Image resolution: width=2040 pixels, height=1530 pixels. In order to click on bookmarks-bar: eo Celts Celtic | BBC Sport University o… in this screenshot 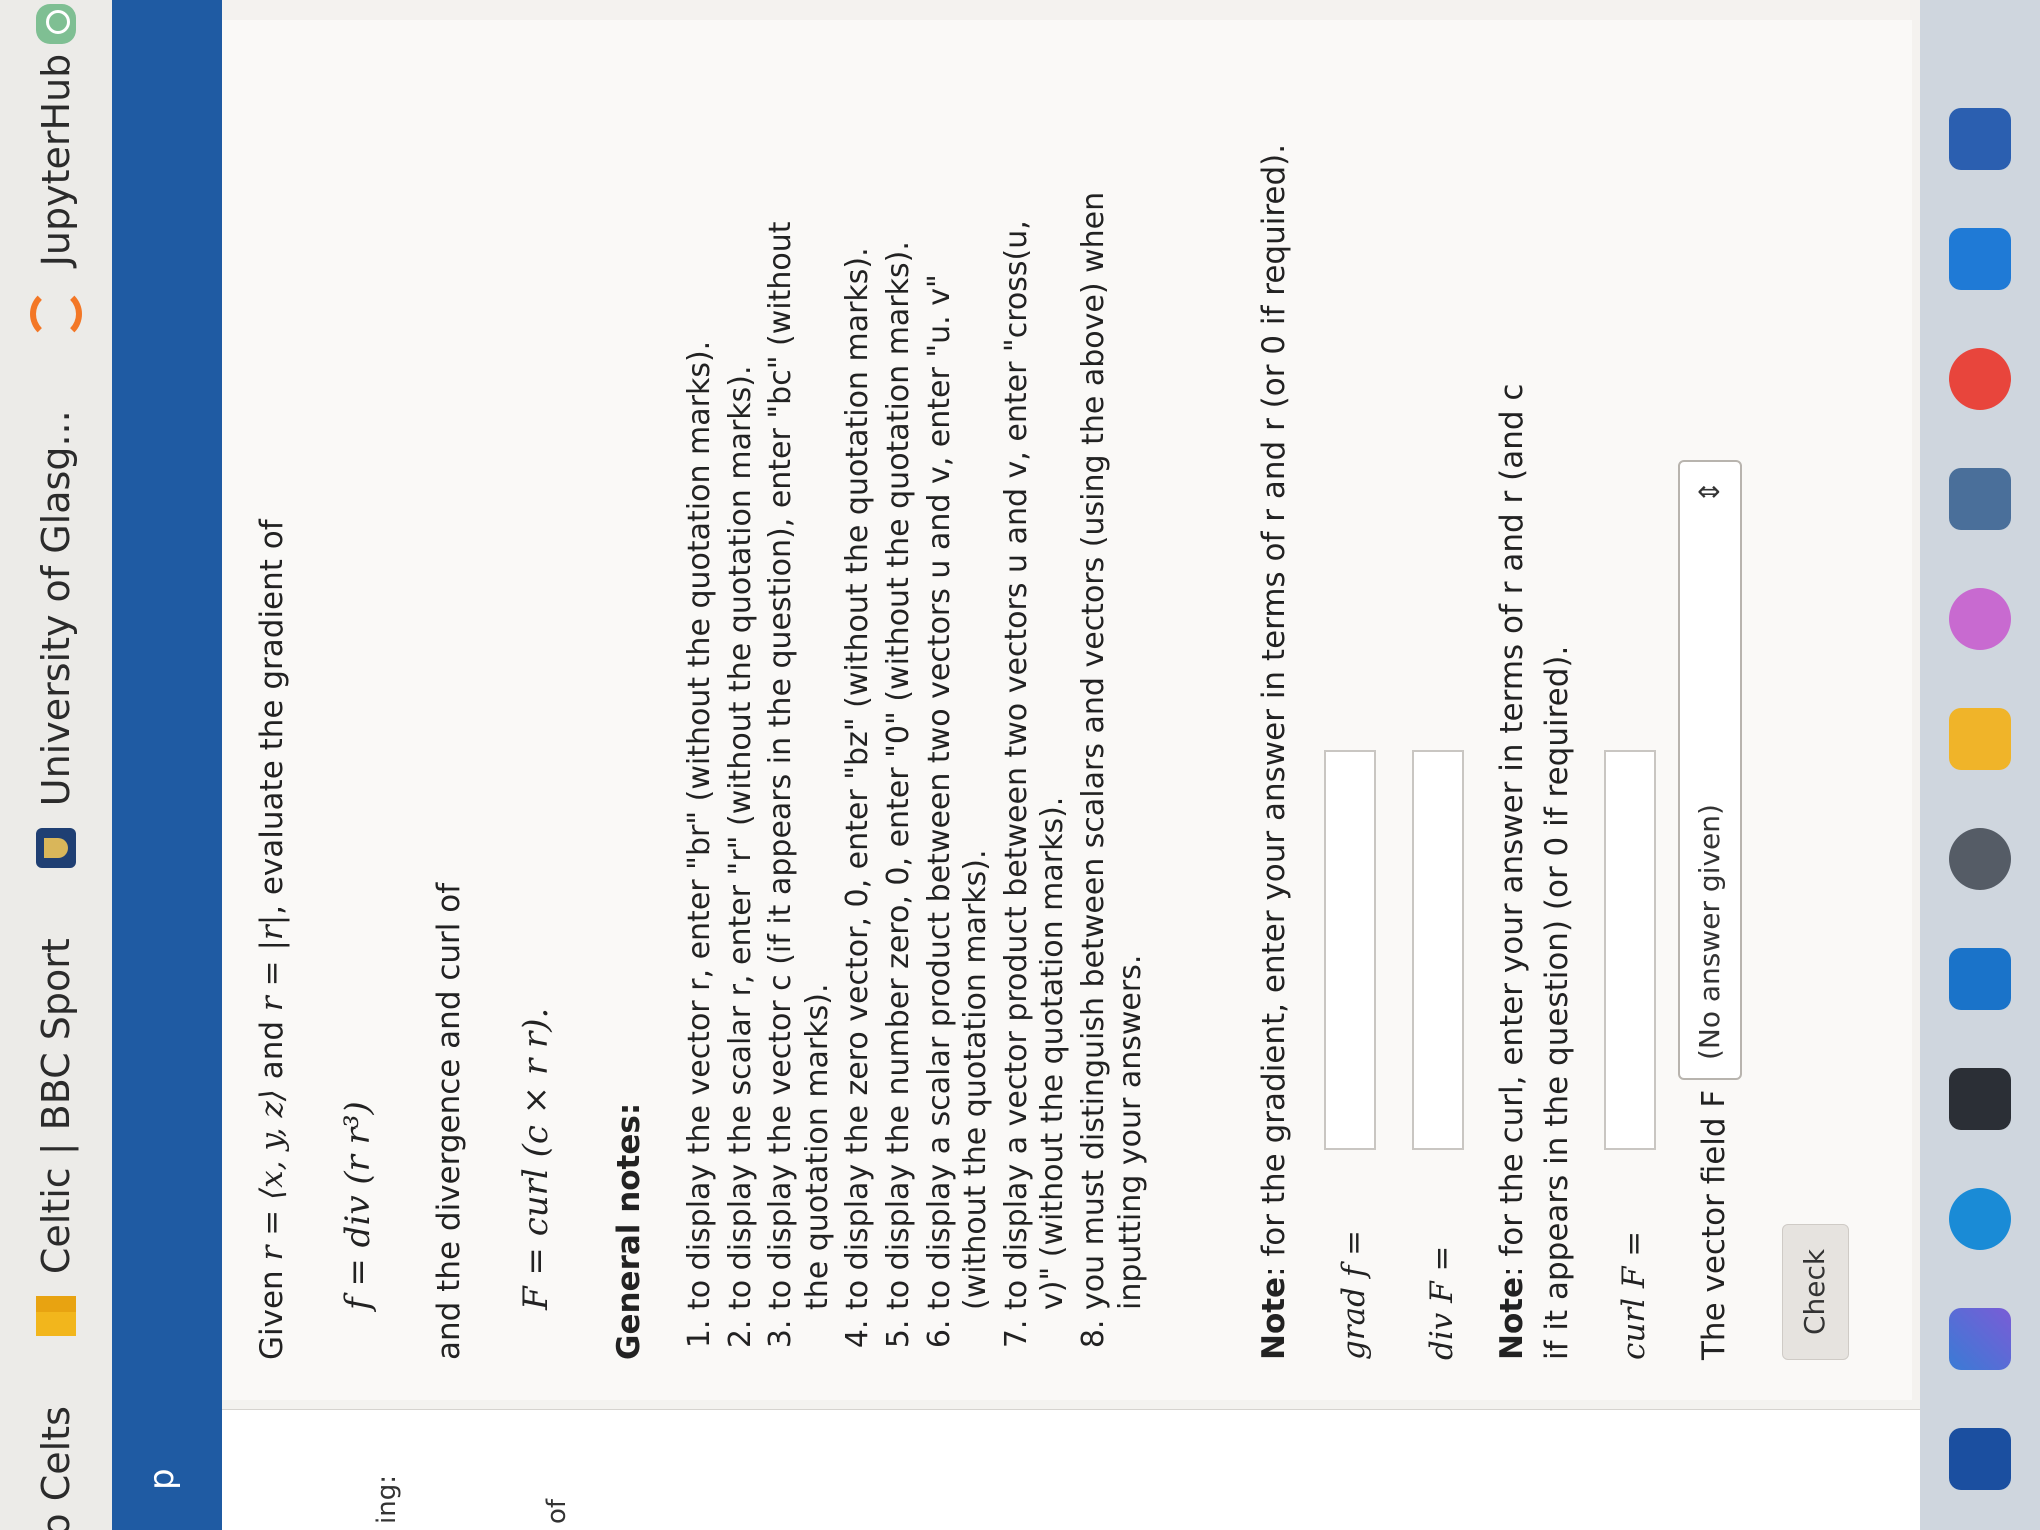, I will do `click(56, 765)`.